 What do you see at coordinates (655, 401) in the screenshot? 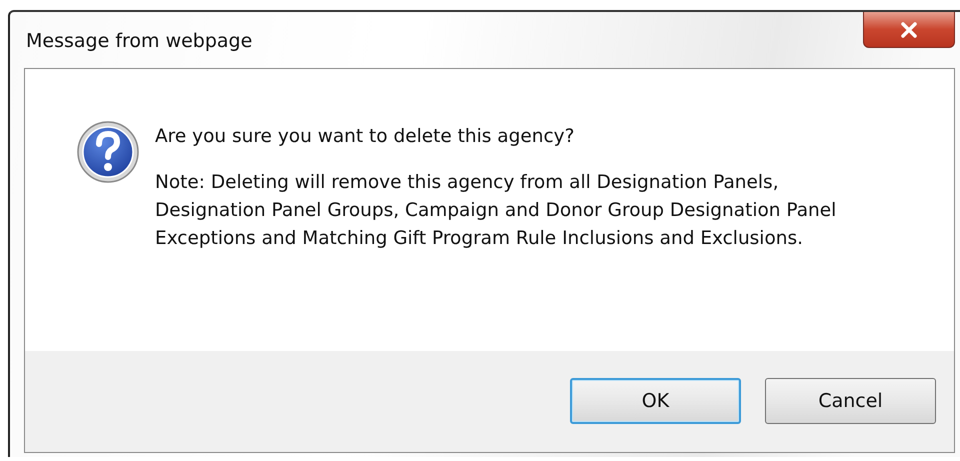
I see `ok-button: OK` at bounding box center [655, 401].